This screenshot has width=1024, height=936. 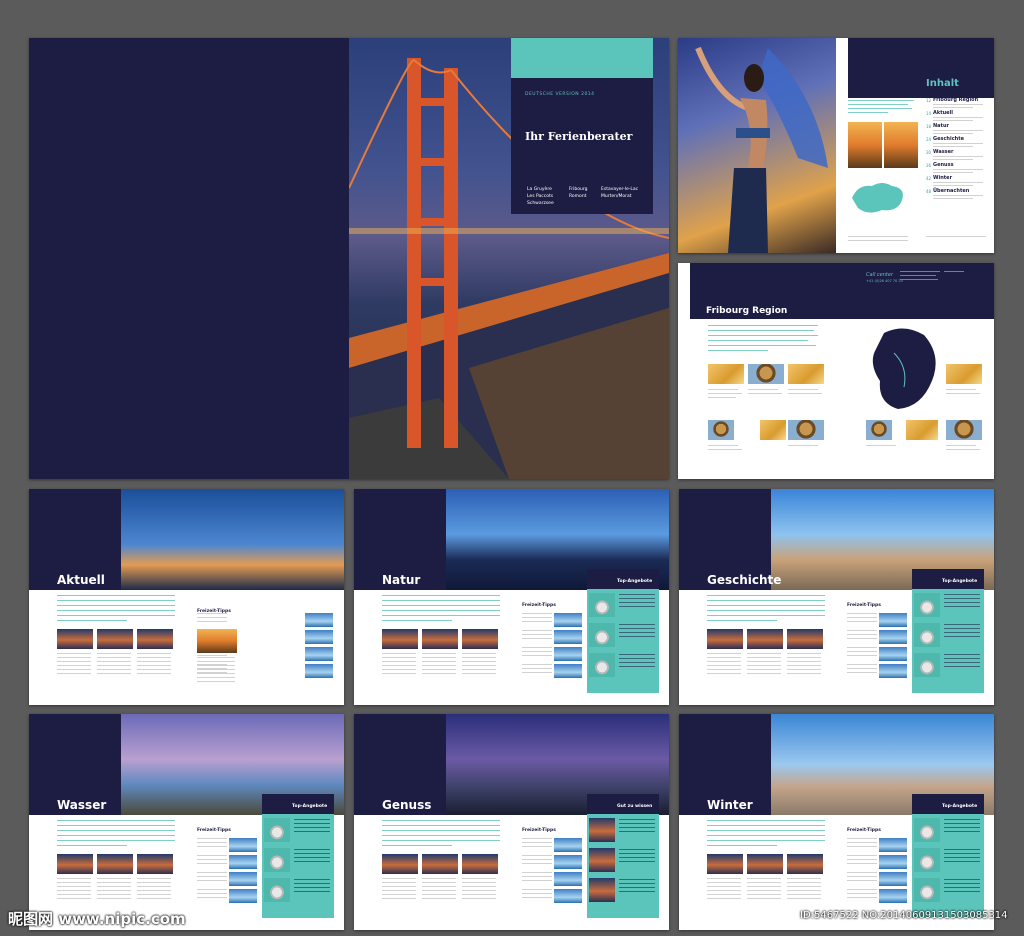 I want to click on inhalt-item-label: Natur, so click(x=941, y=126).